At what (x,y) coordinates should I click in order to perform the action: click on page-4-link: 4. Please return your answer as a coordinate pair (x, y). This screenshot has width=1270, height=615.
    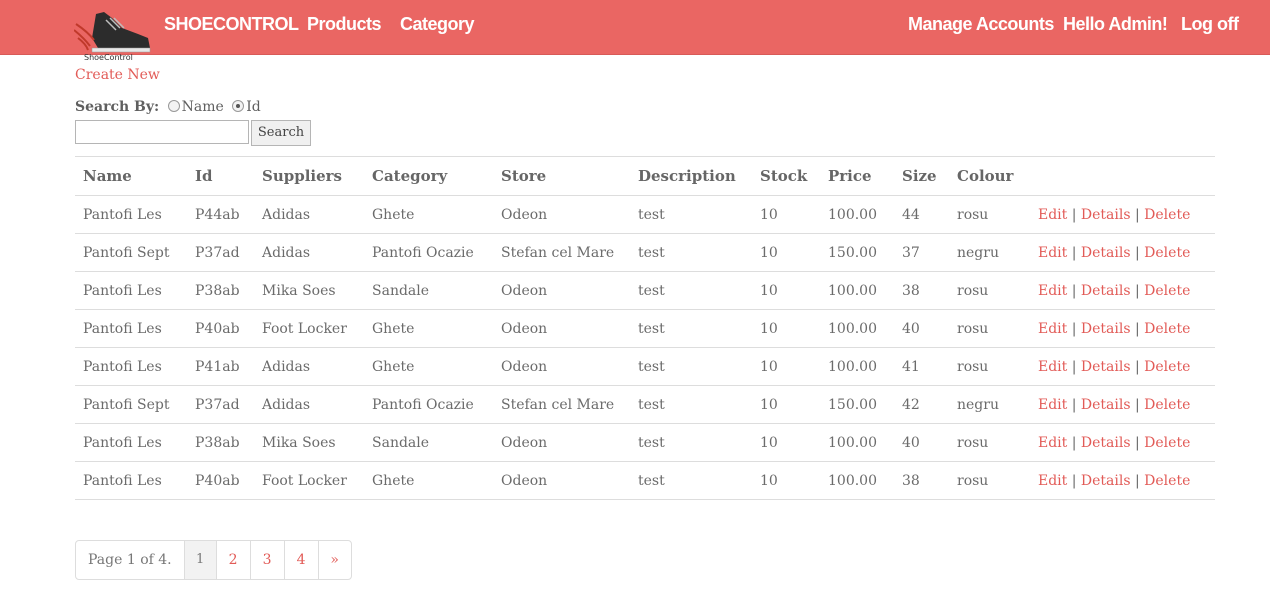
    Looking at the image, I should click on (300, 560).